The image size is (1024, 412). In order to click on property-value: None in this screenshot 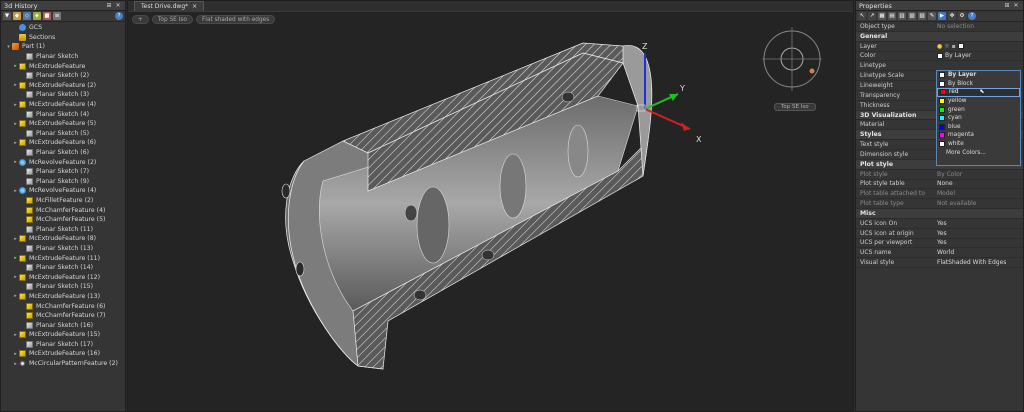, I will do `click(978, 183)`.